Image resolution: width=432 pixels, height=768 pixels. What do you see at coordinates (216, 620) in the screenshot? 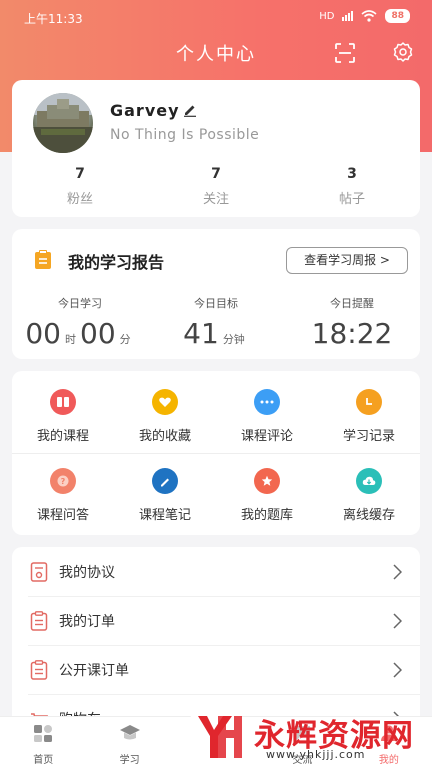
I see `menu-item-orders: 我的订单` at bounding box center [216, 620].